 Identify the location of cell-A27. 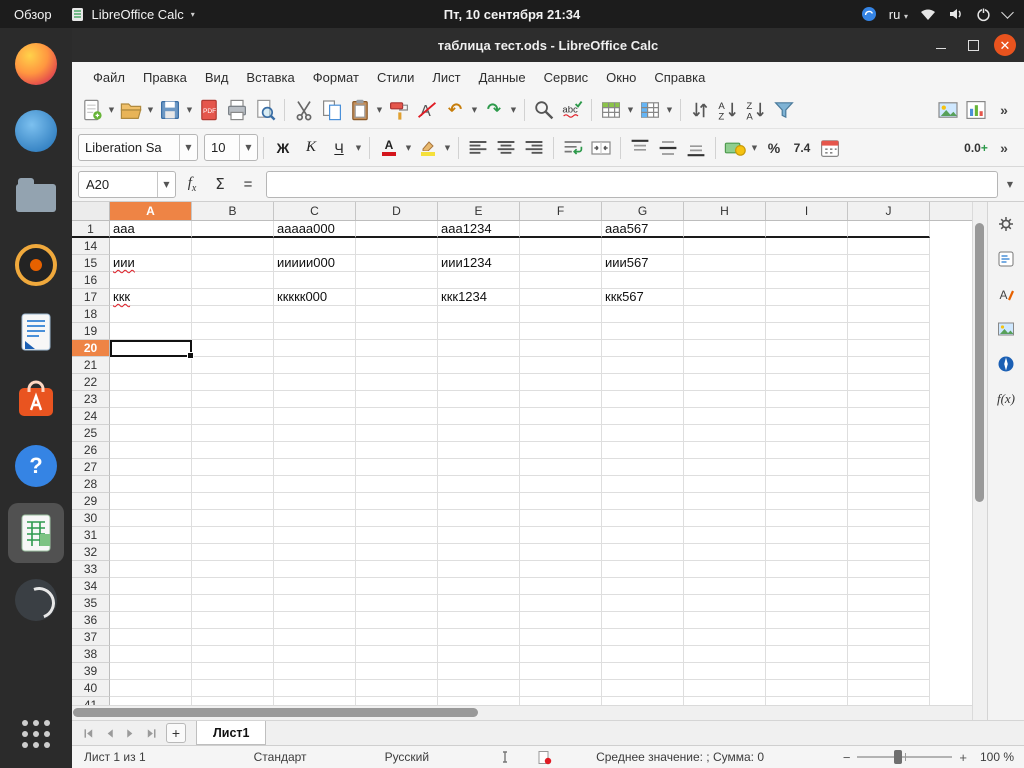
(151, 467).